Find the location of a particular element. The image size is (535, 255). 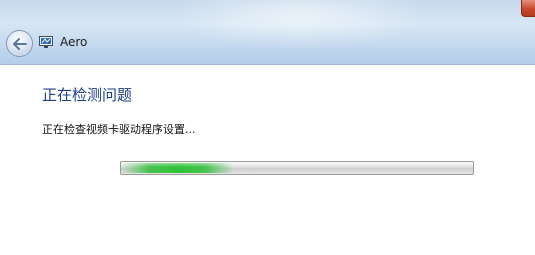

page-heading: 正在检测问题 is located at coordinates (87, 95).